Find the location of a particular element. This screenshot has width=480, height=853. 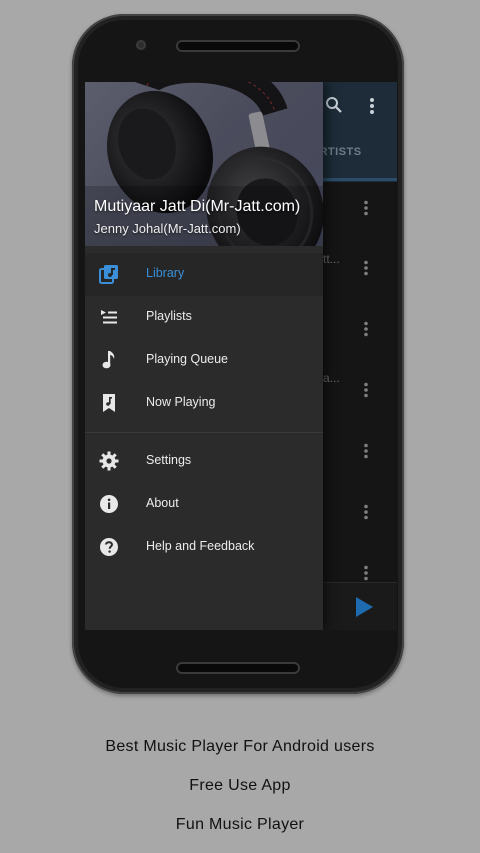

now-playing-title: Mutiyaar Jatt Di(Mr-Jatt.com) is located at coordinates (197, 206).